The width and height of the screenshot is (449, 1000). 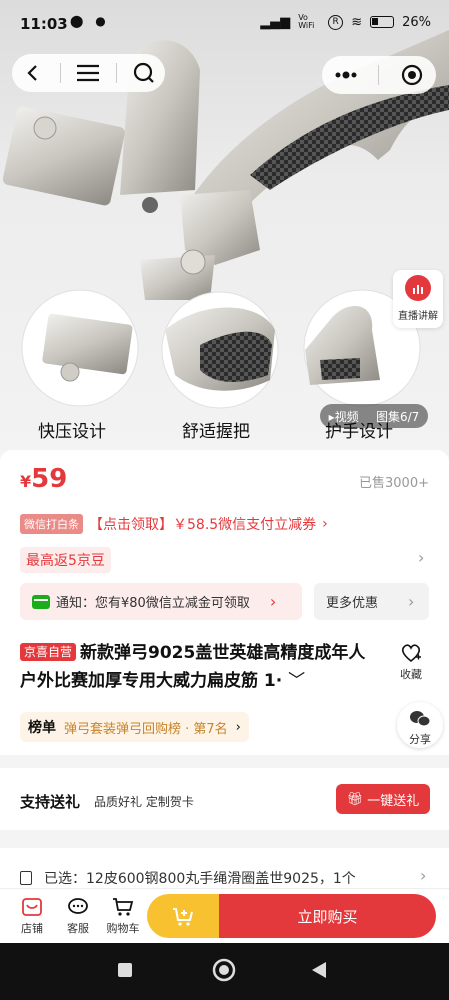 I want to click on menu-icon, so click(x=88, y=73).